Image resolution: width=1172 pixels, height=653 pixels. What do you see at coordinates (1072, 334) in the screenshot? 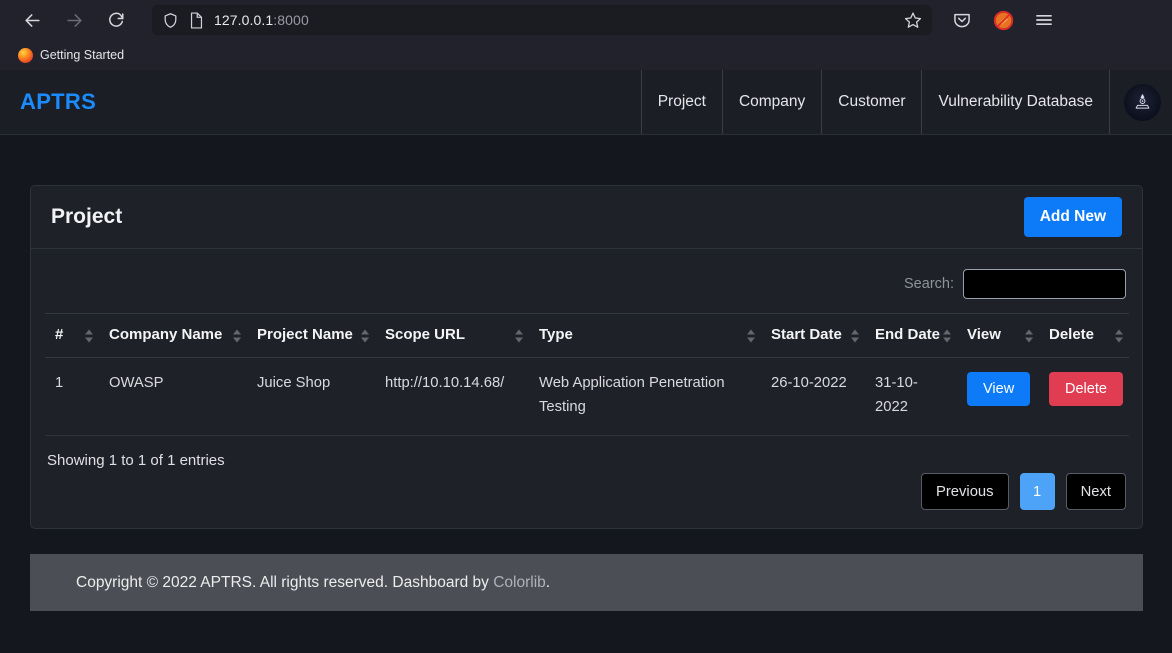
I see `column-label: Delete` at bounding box center [1072, 334].